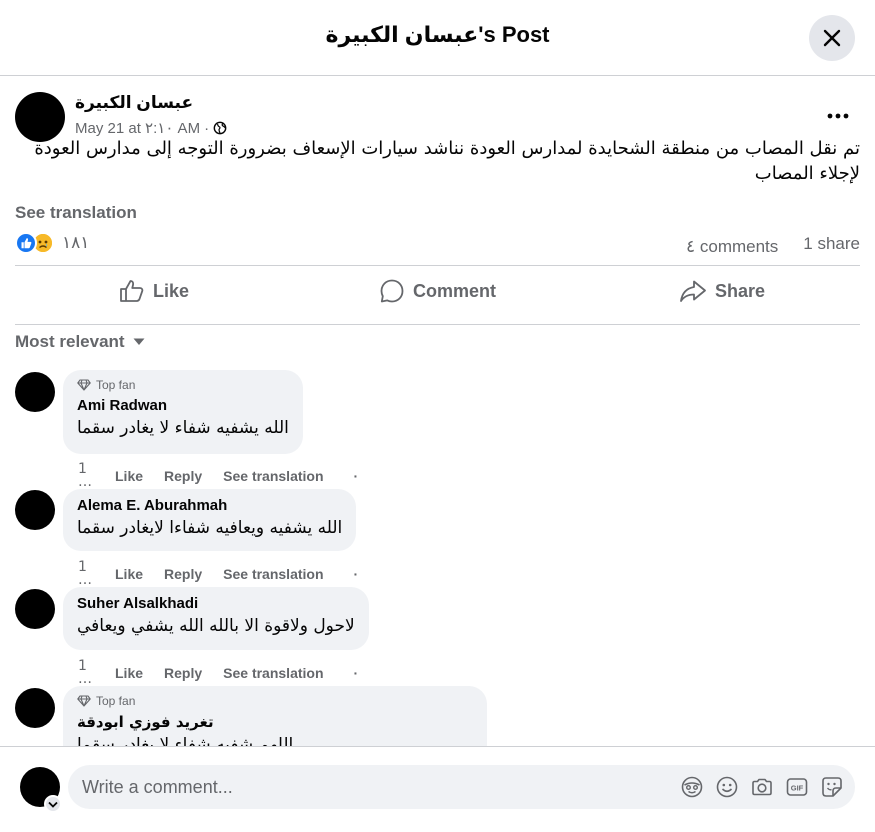  I want to click on globe-icon, so click(220, 128).